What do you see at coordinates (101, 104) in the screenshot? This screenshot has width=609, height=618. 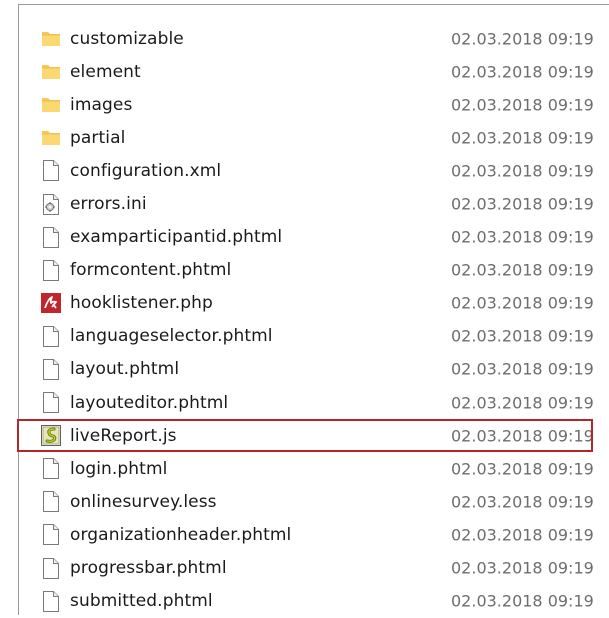 I see `file-name: images` at bounding box center [101, 104].